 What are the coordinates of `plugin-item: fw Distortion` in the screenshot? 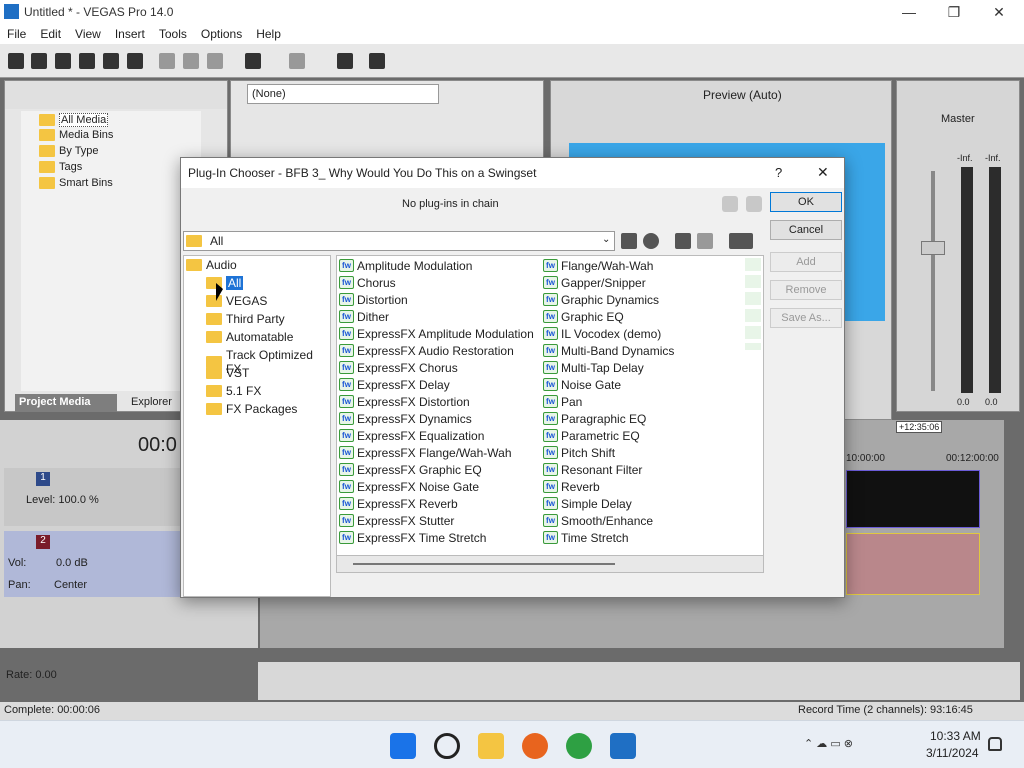 It's located at (373, 299).